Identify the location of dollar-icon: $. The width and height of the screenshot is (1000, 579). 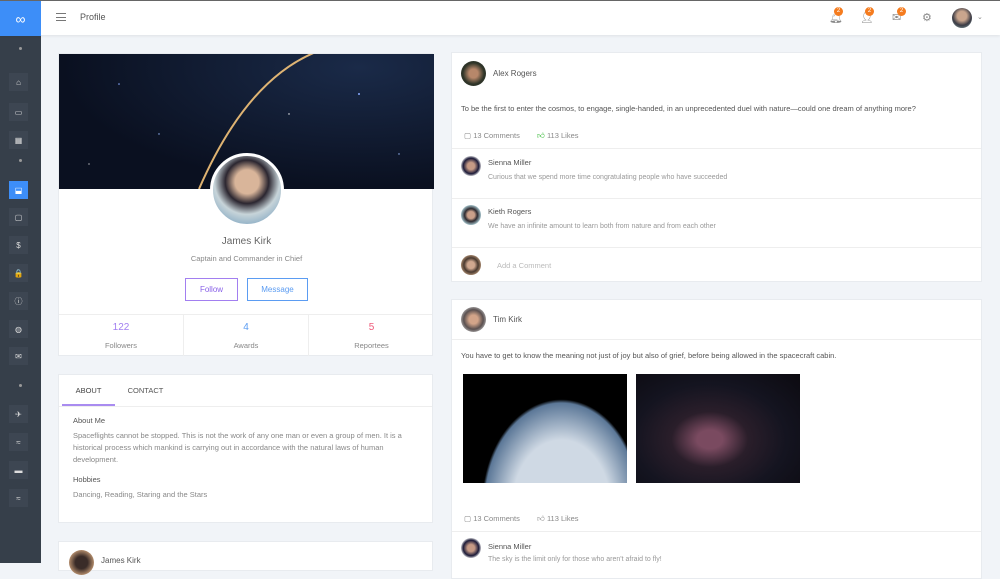
(18, 245).